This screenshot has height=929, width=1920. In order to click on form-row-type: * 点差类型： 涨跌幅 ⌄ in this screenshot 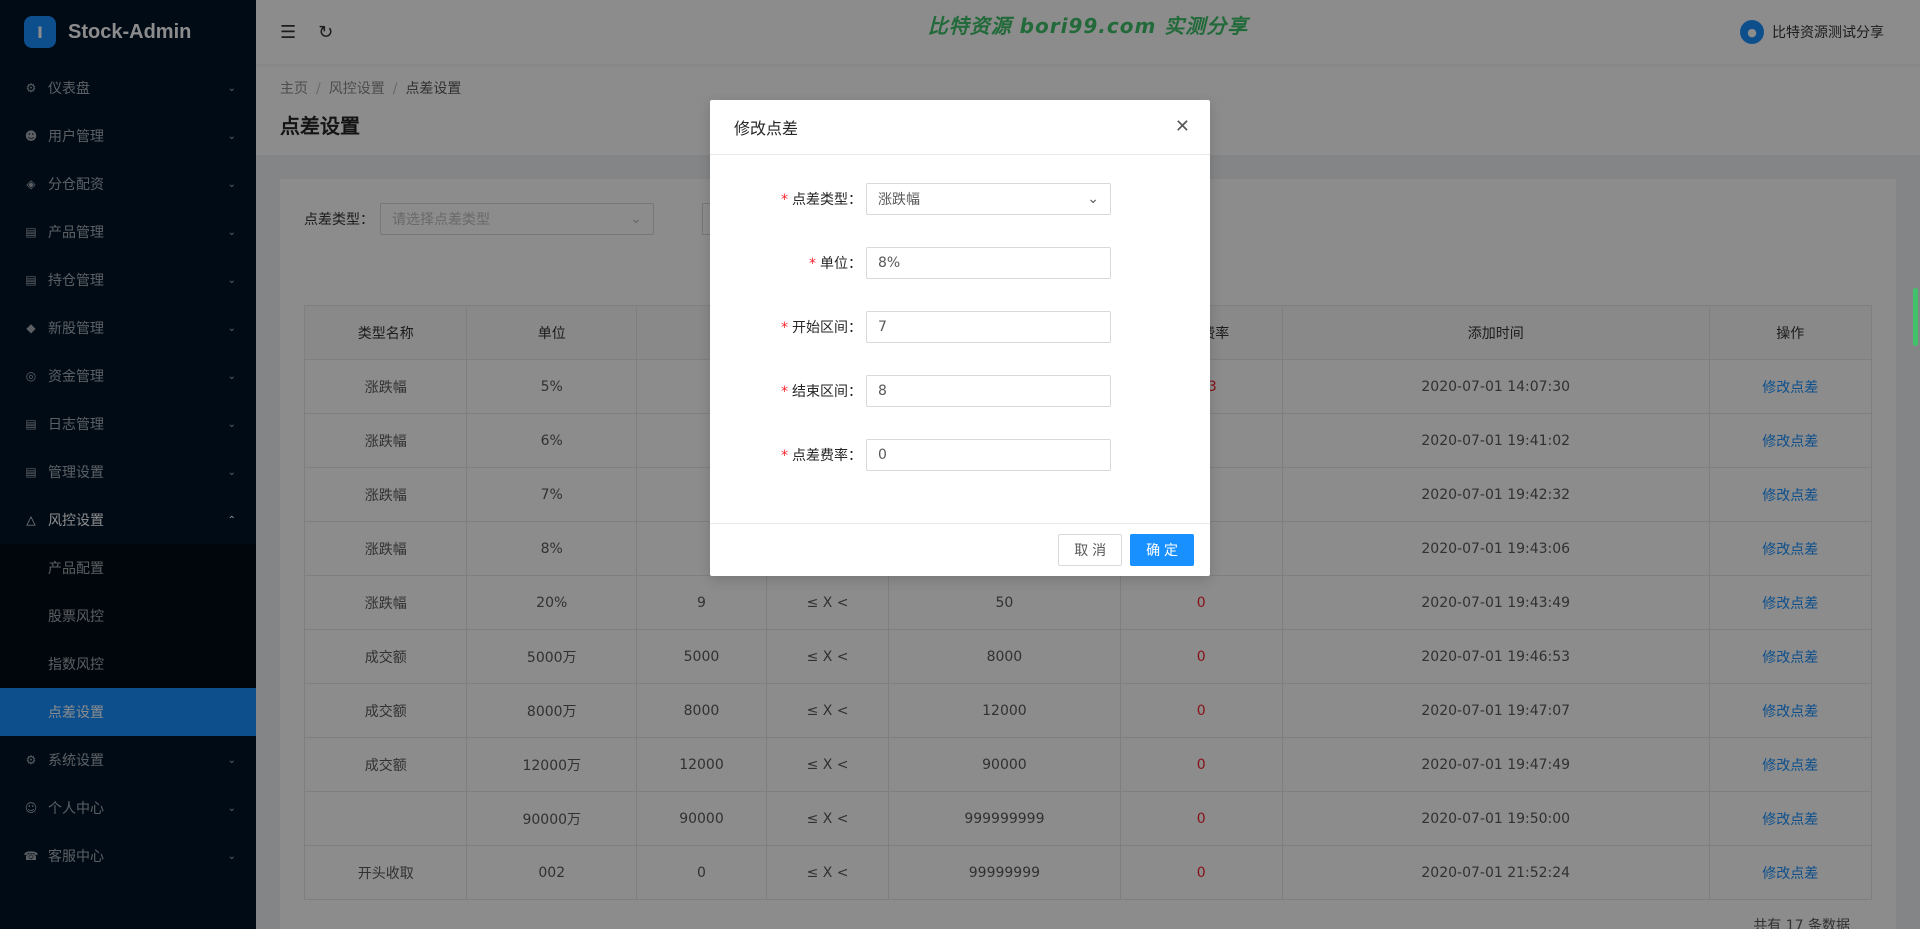, I will do `click(960, 199)`.